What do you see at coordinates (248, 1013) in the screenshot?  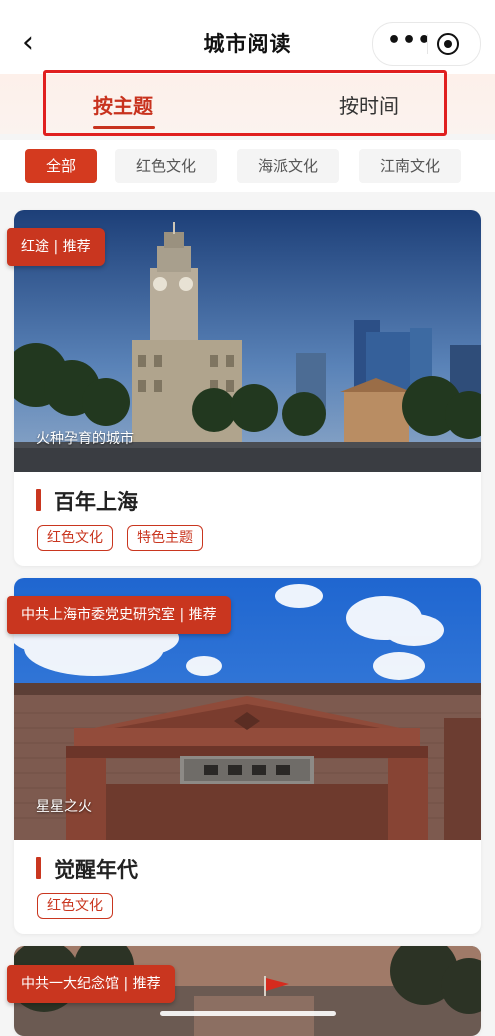 I see `home-indicator` at bounding box center [248, 1013].